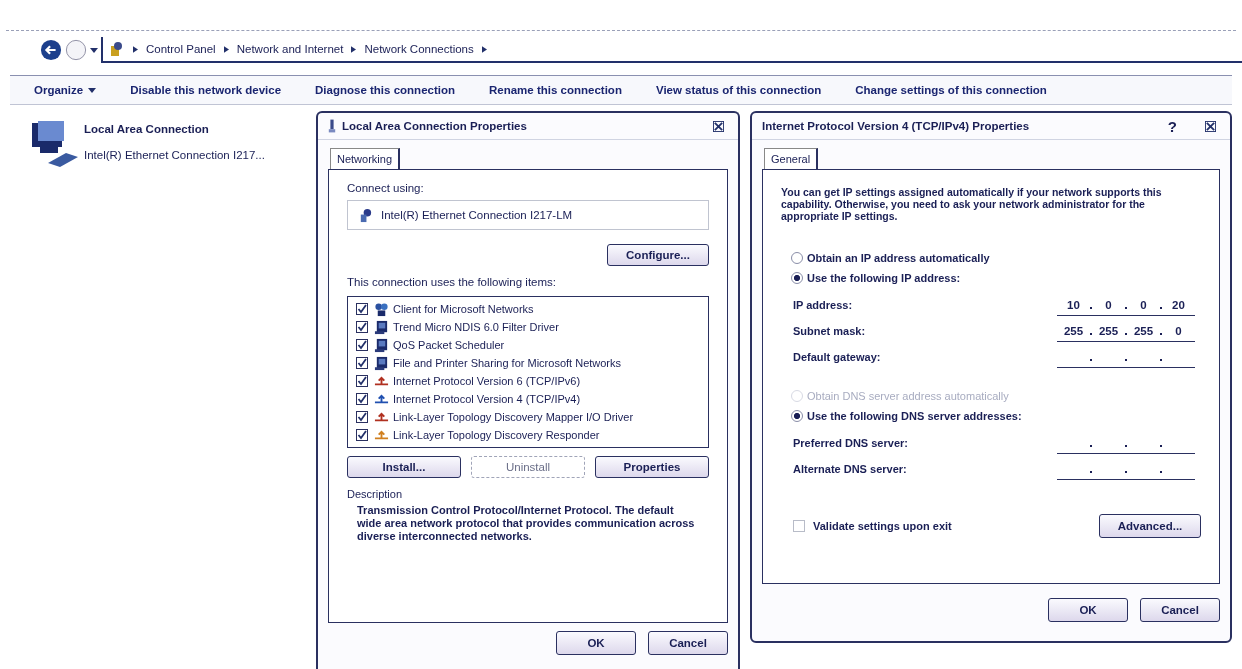 The width and height of the screenshot is (1242, 669). Describe the element at coordinates (555, 90) in the screenshot. I see `toolbar-button: Rename this connection` at that location.